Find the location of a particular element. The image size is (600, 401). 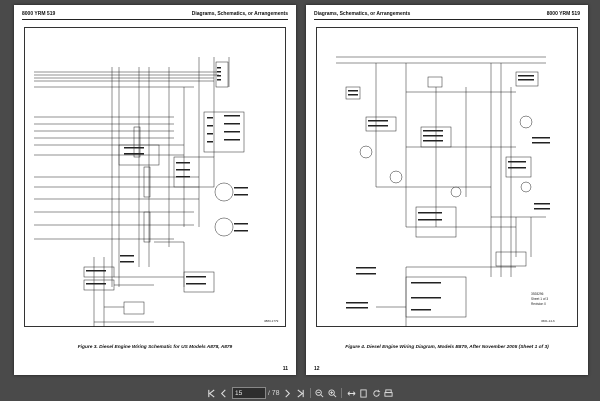

first-page-icon is located at coordinates (211, 393).